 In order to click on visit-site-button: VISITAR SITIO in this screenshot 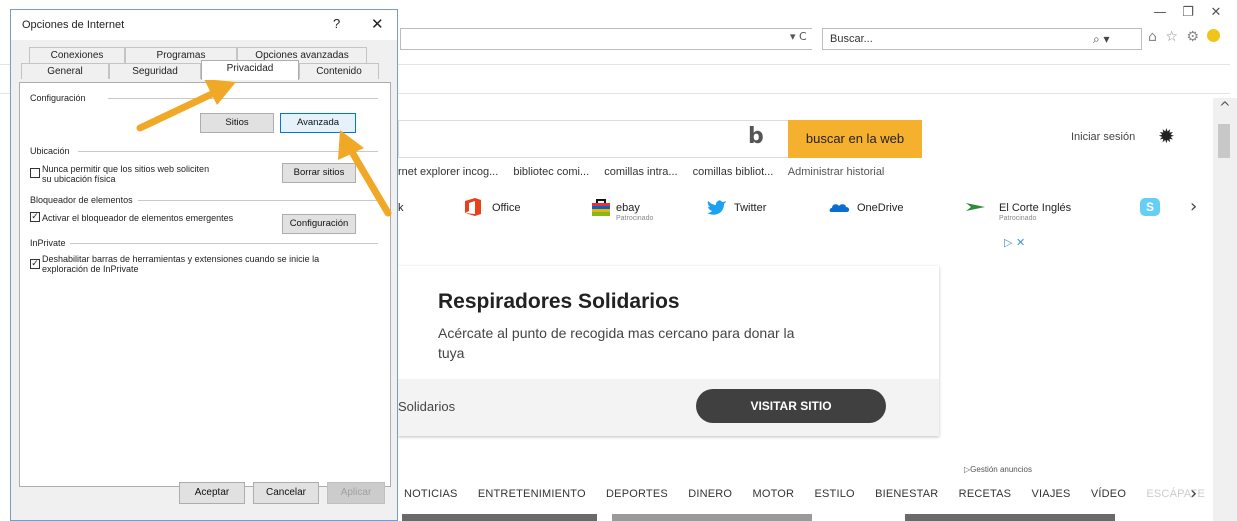, I will do `click(791, 406)`.